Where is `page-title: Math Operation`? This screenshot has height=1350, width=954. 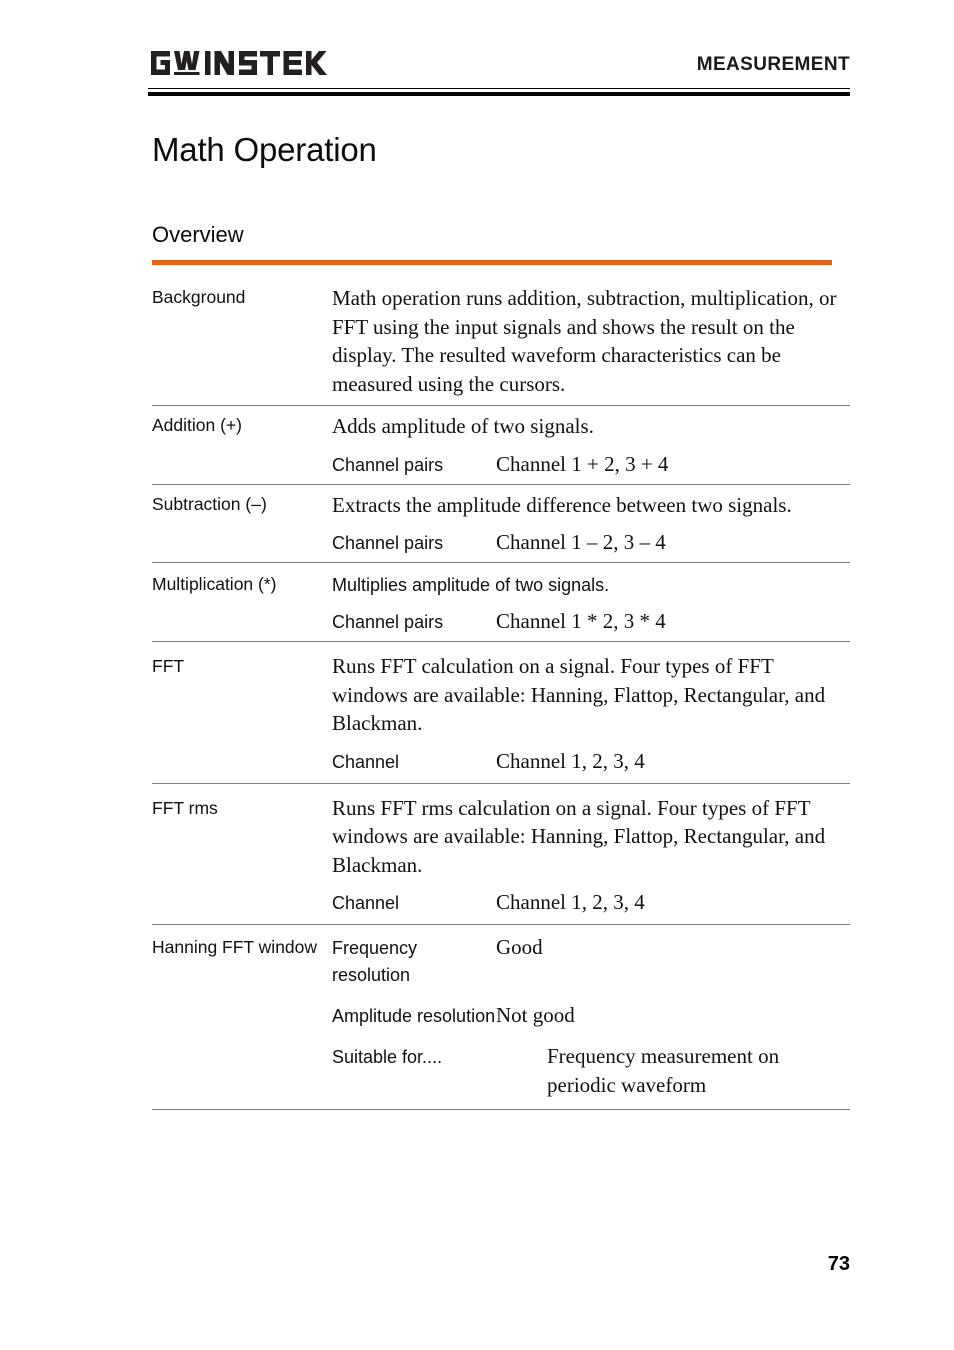
page-title: Math Operation is located at coordinates (264, 149).